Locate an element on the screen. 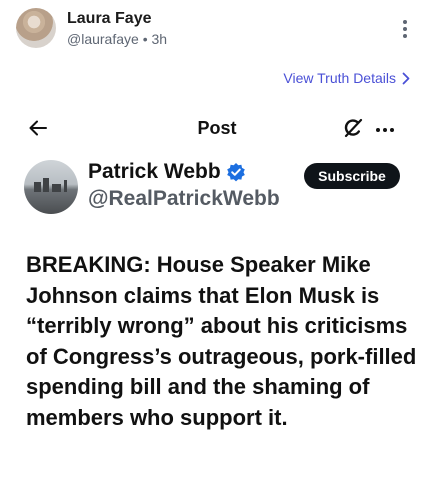  embedded-page-title: Post is located at coordinates (217, 128).